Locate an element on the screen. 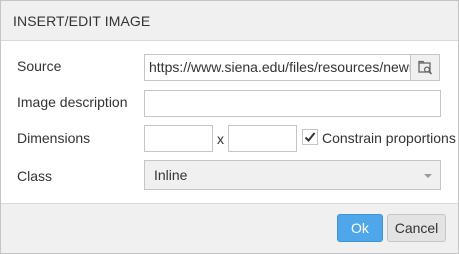  class-label: Class is located at coordinates (35, 176).